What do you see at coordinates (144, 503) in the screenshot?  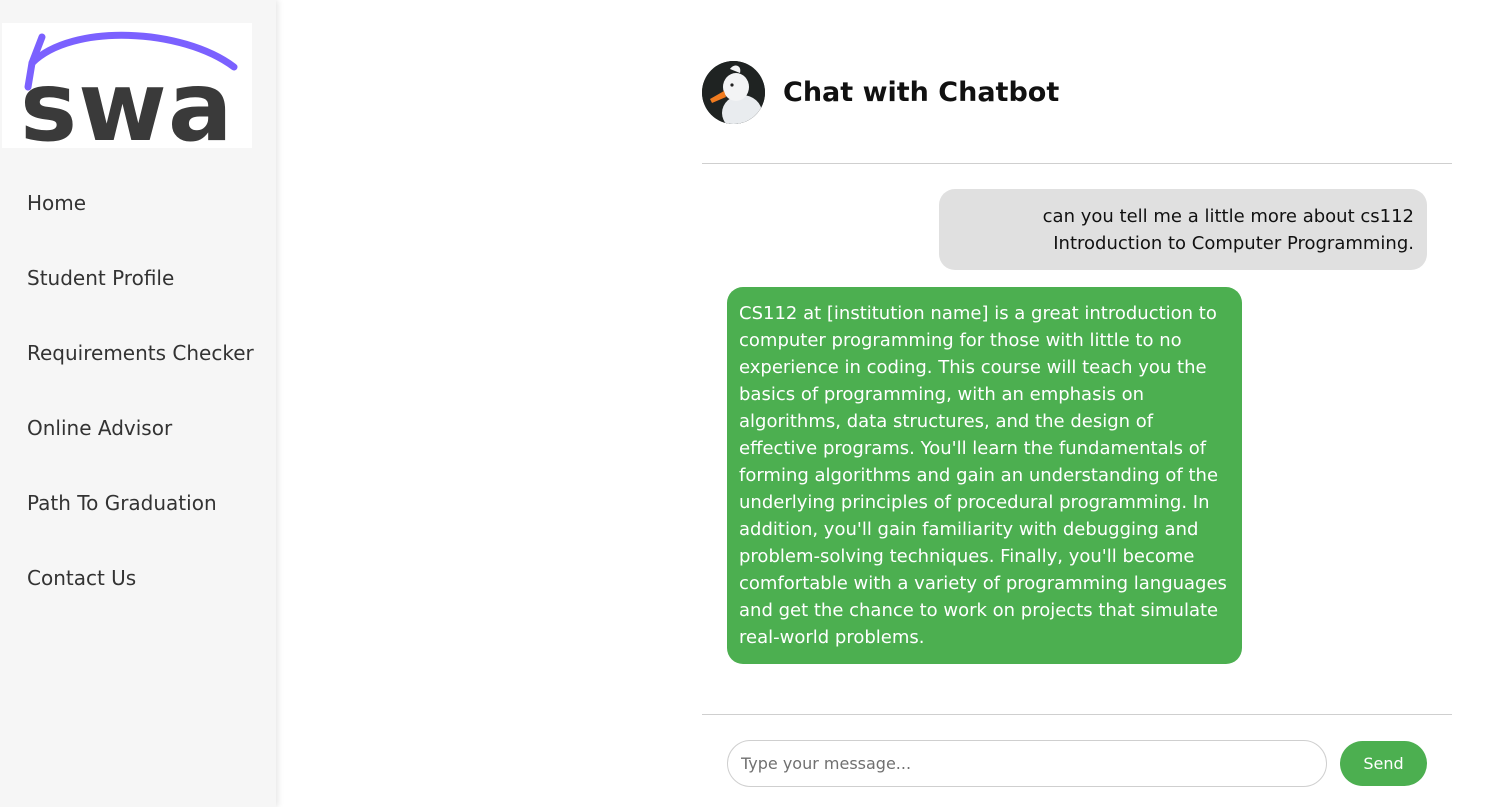 I see `sidebar-item-path-to-graduation: Path To Graduation` at bounding box center [144, 503].